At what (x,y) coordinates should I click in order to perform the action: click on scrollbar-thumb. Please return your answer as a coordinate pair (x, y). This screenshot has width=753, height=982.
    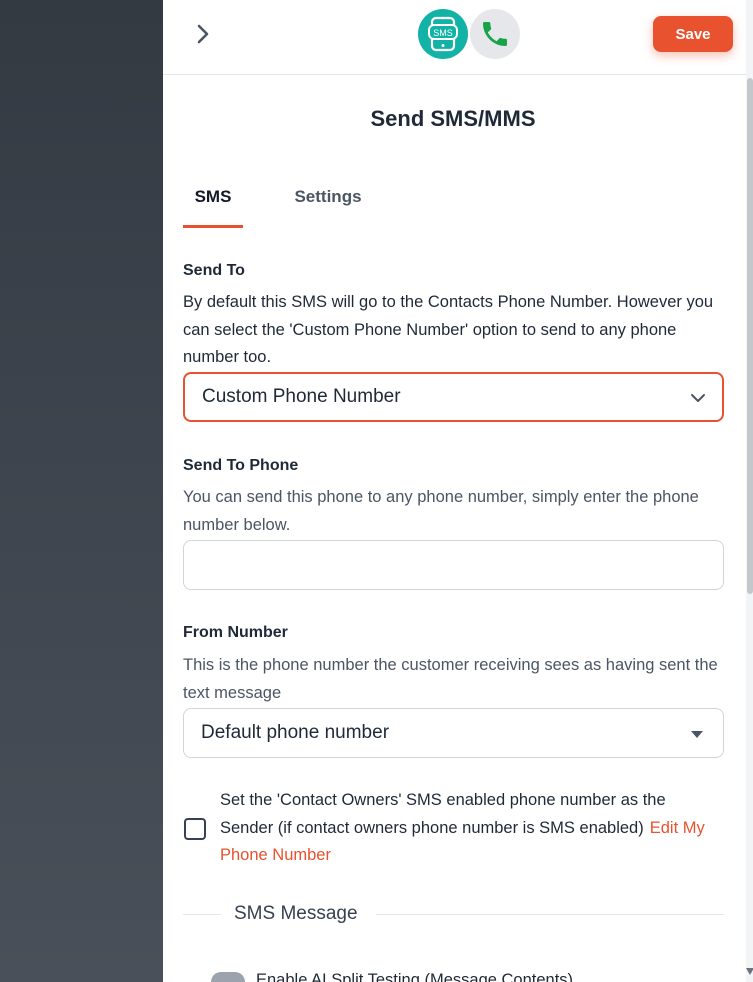
    Looking at the image, I should click on (750, 336).